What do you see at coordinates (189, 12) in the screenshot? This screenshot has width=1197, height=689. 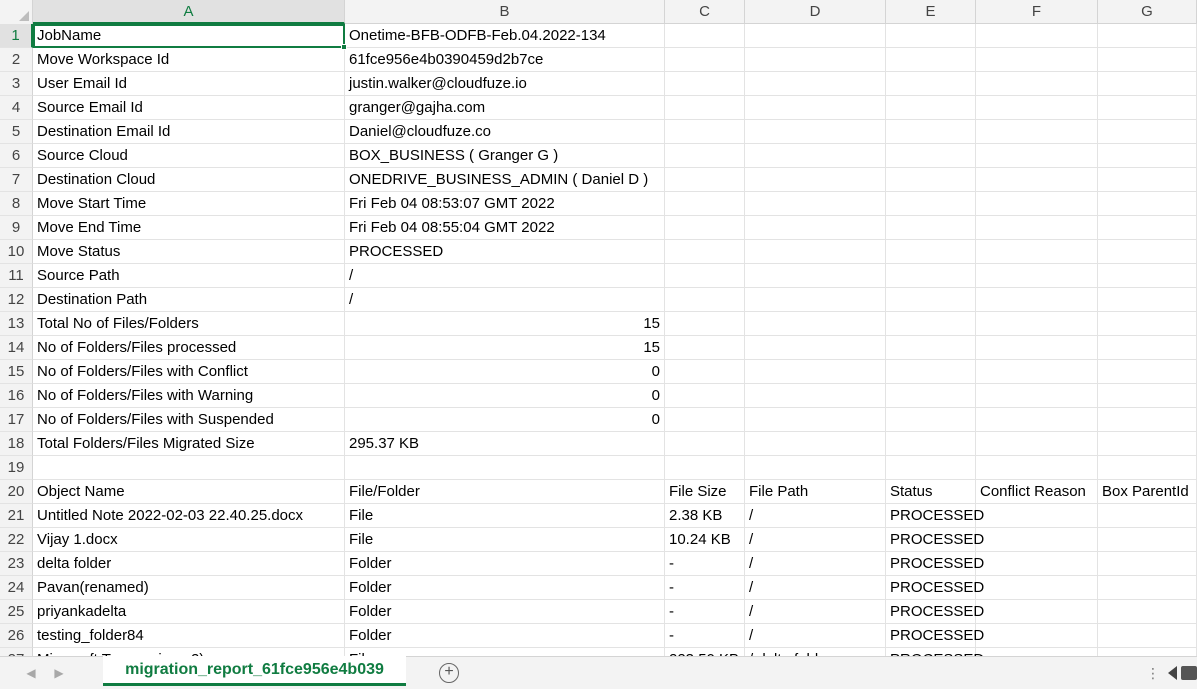 I see `column-header-a: A` at bounding box center [189, 12].